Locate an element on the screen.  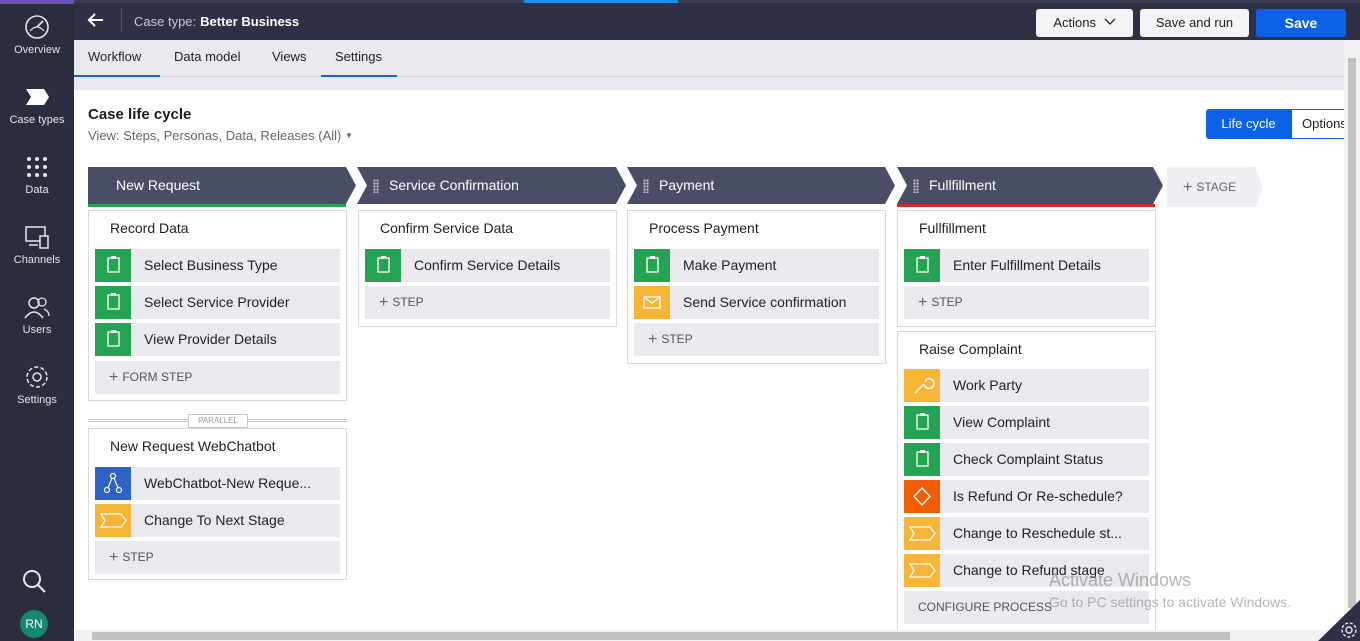
nav-item-channels: Channels is located at coordinates (37, 254).